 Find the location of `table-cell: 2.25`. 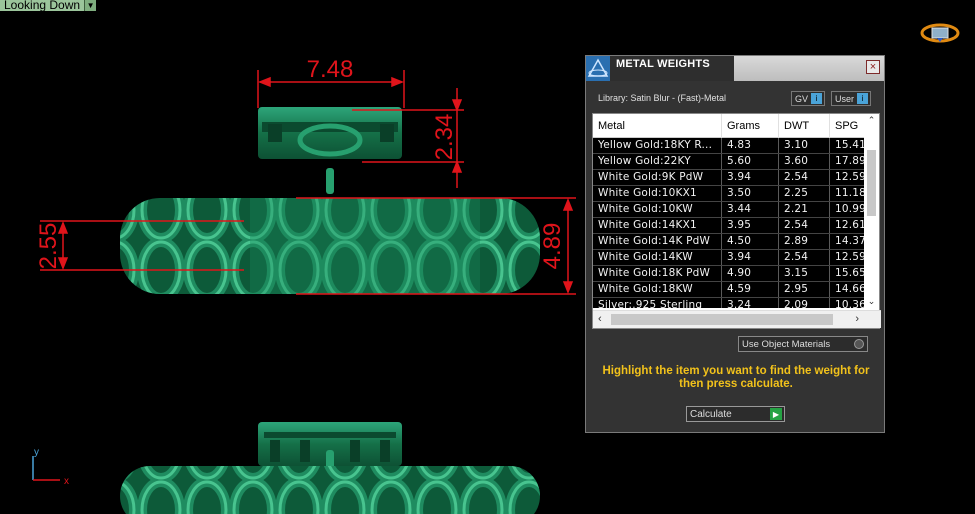

table-cell: 2.25 is located at coordinates (804, 193).